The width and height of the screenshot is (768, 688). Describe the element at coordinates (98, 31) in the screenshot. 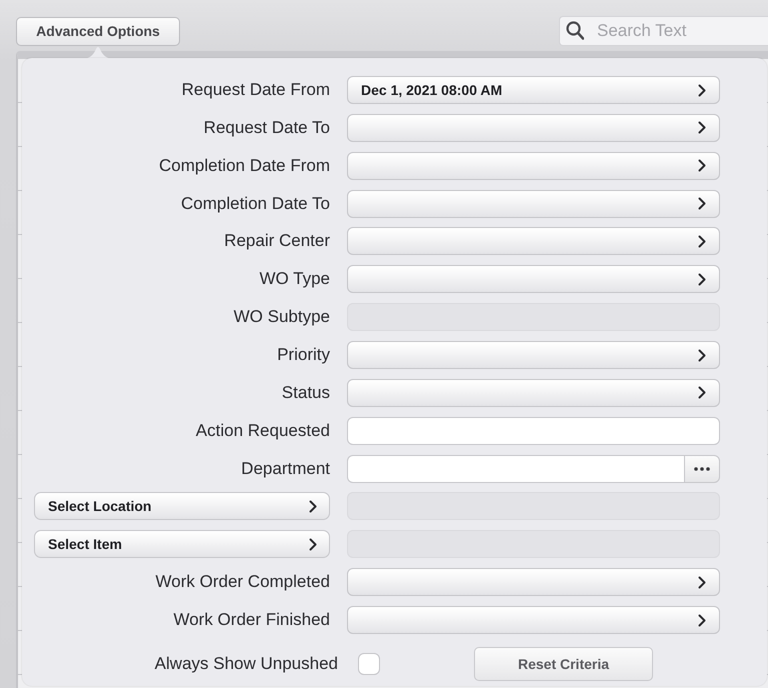

I see `advanced-options-button: Advanced Options` at that location.